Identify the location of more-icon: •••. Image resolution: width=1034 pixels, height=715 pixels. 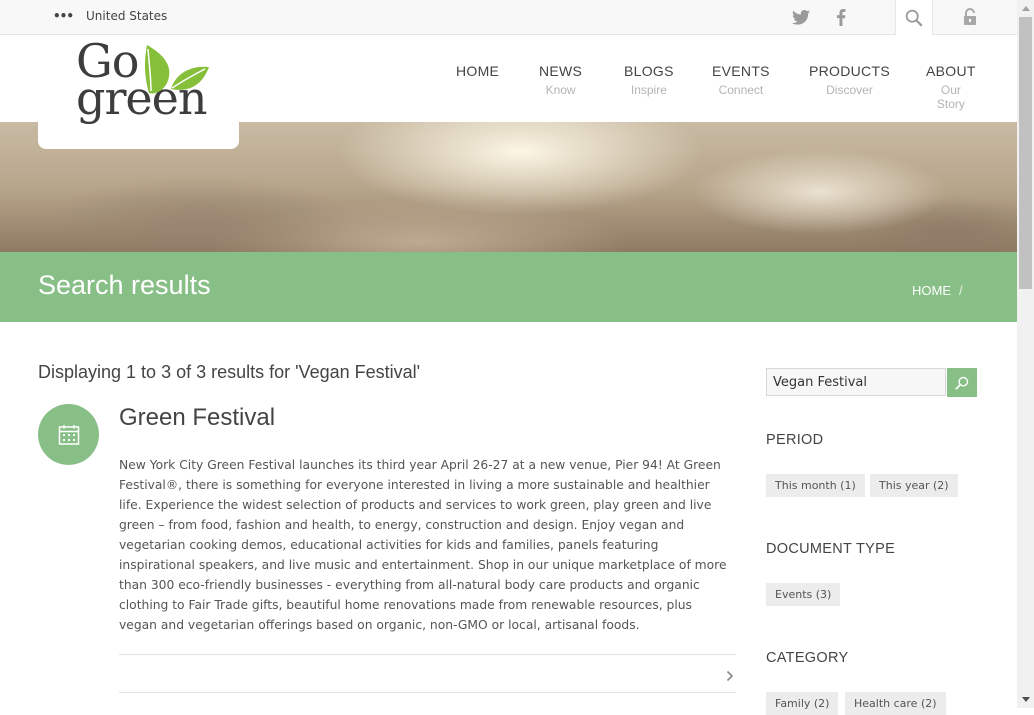
(63, 16).